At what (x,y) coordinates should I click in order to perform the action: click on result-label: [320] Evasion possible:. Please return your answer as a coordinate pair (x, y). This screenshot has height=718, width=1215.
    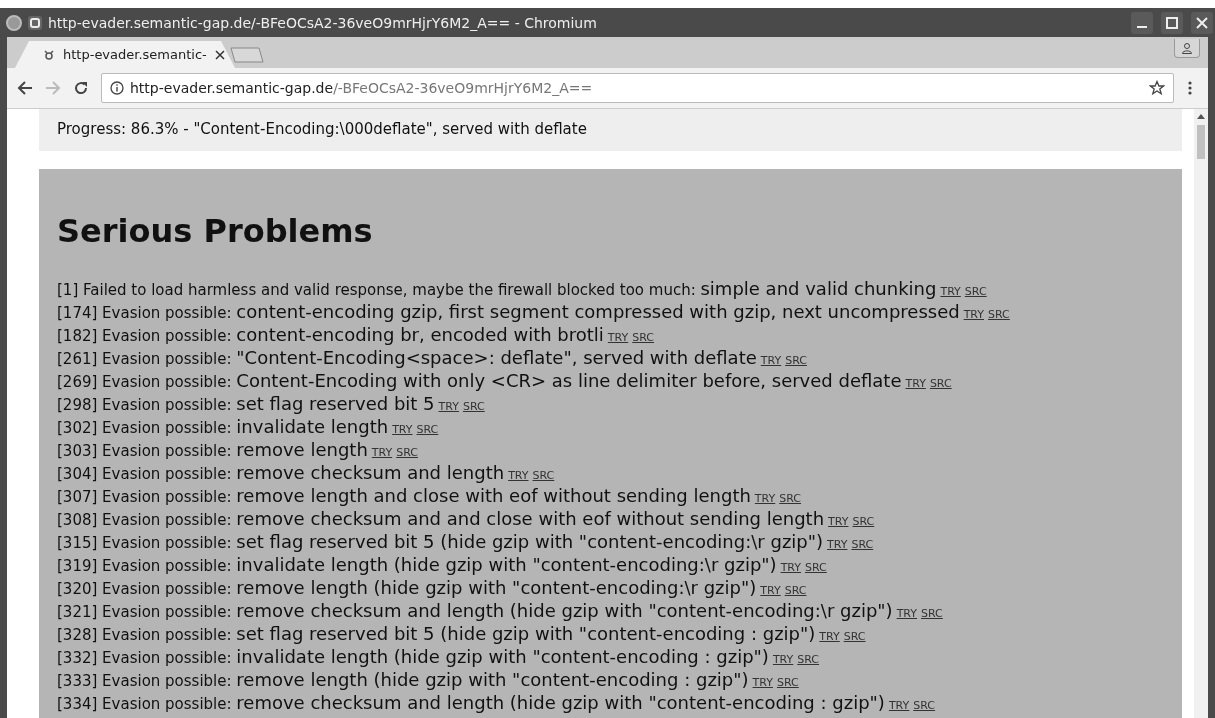
    Looking at the image, I should click on (144, 589).